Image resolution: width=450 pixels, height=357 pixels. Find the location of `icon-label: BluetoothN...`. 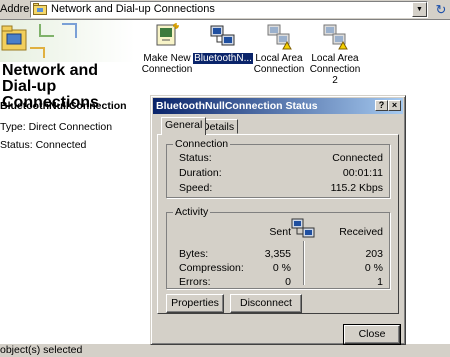

icon-label: BluetoothN... is located at coordinates (223, 58).